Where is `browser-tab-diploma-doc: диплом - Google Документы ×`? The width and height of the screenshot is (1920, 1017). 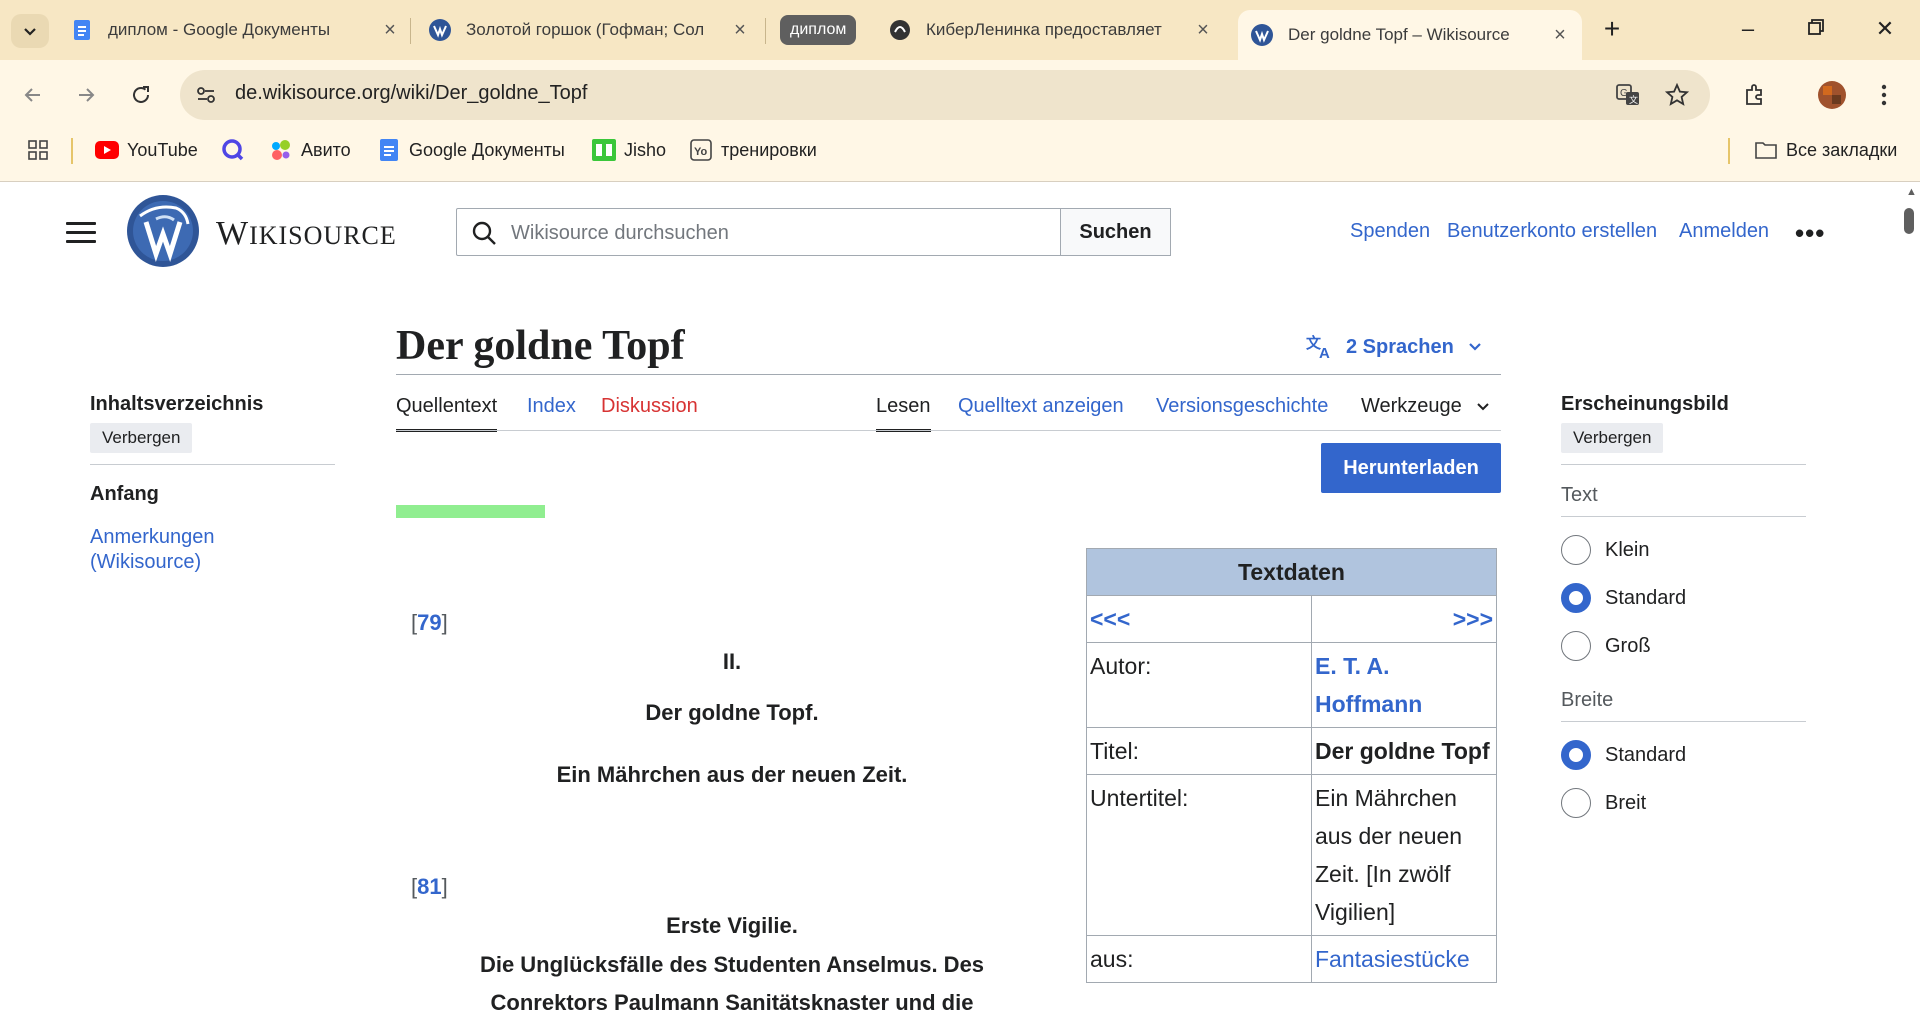 browser-tab-diploma-doc: диплом - Google Документы × is located at coordinates (235, 30).